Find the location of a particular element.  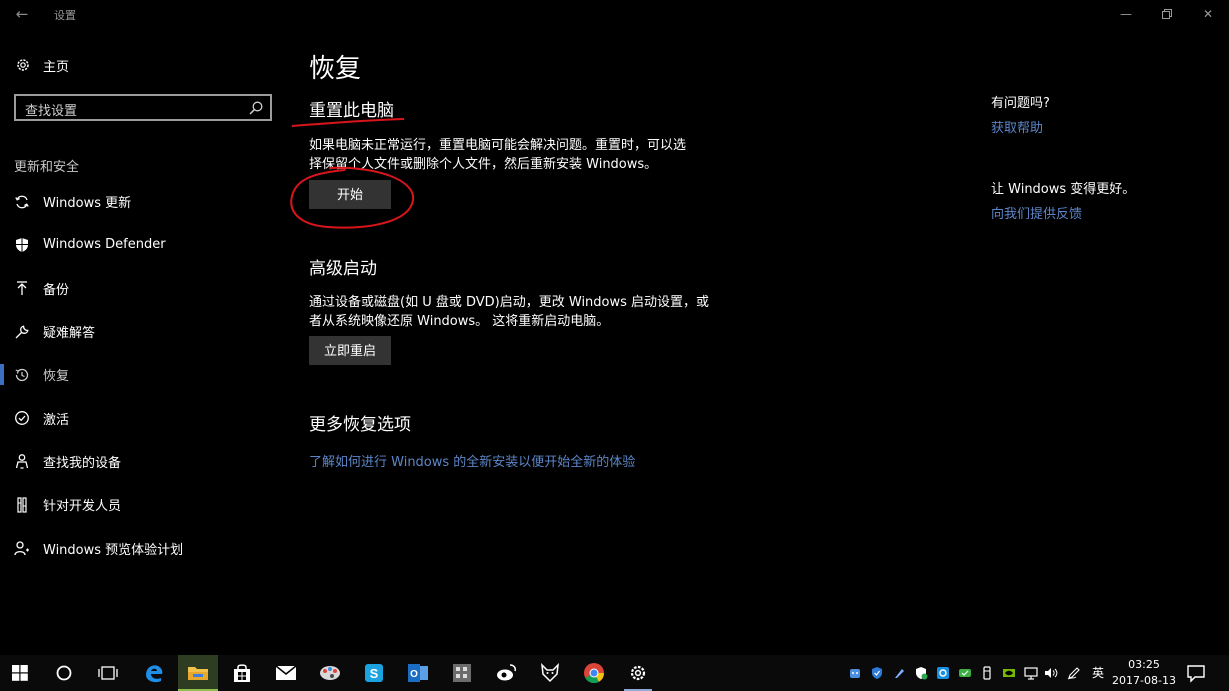

feedback-title: 让 Windows 变得更好。 is located at coordinates (1063, 189).